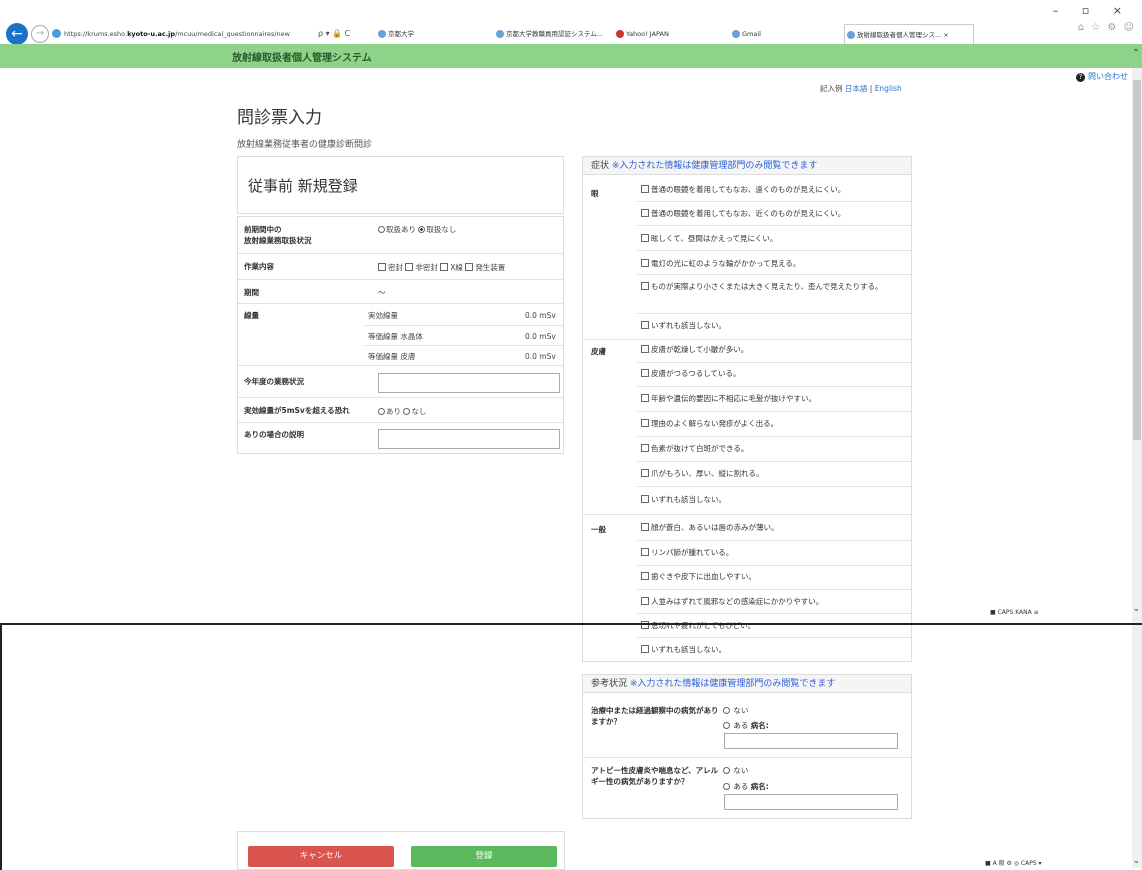 The width and height of the screenshot is (1142, 870). Describe the element at coordinates (735, 710) in the screenshot. I see `treatment-no-radio: ない` at that location.